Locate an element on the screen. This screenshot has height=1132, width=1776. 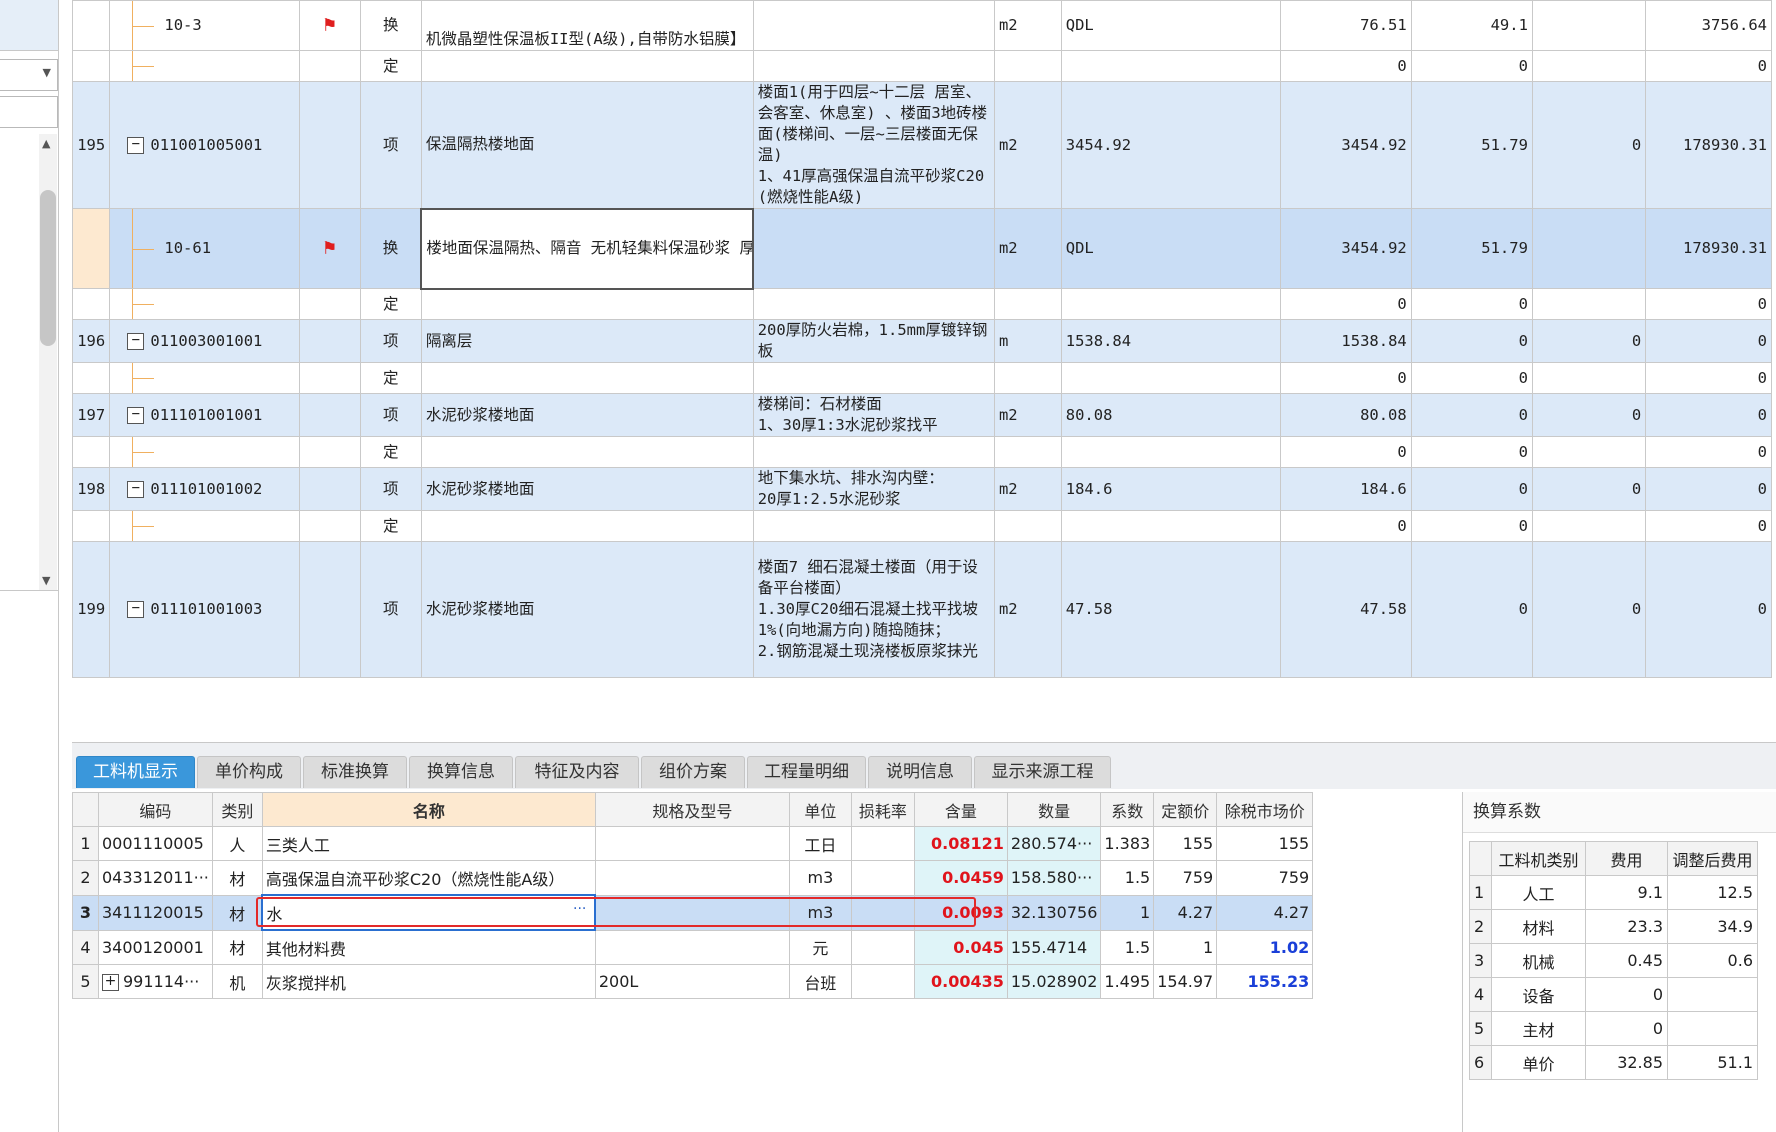
factor-row: 6 单价 32.85 51.1 is located at coordinates (1613, 1062).